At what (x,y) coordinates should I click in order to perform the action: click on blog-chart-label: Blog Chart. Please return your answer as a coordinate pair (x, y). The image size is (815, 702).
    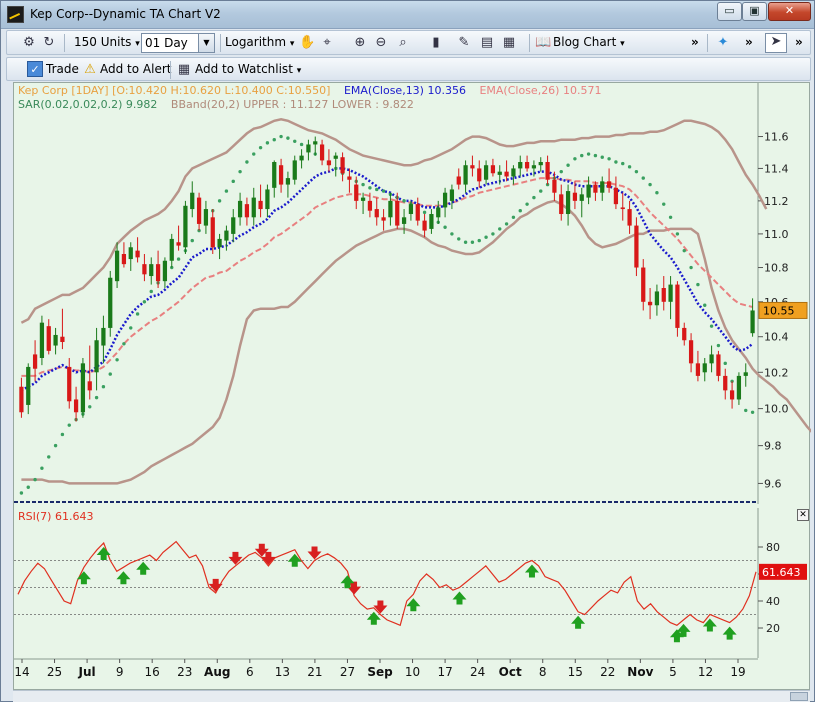
    Looking at the image, I should click on (585, 42).